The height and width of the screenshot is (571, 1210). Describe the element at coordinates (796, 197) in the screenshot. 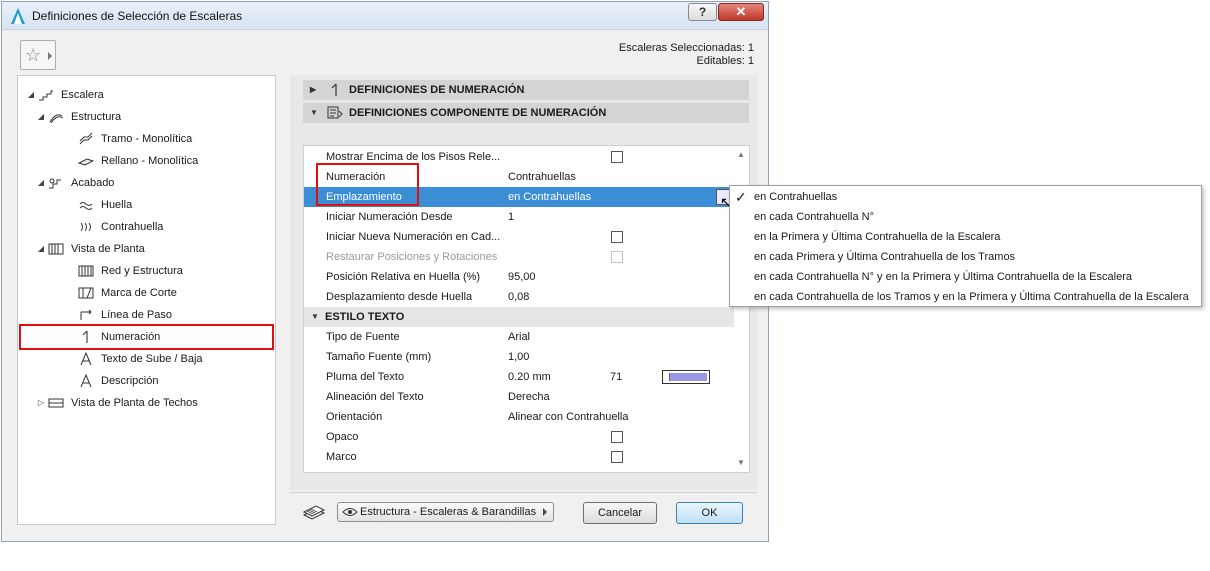

I see `dropdown-option-label: en Contrahuellas` at that location.